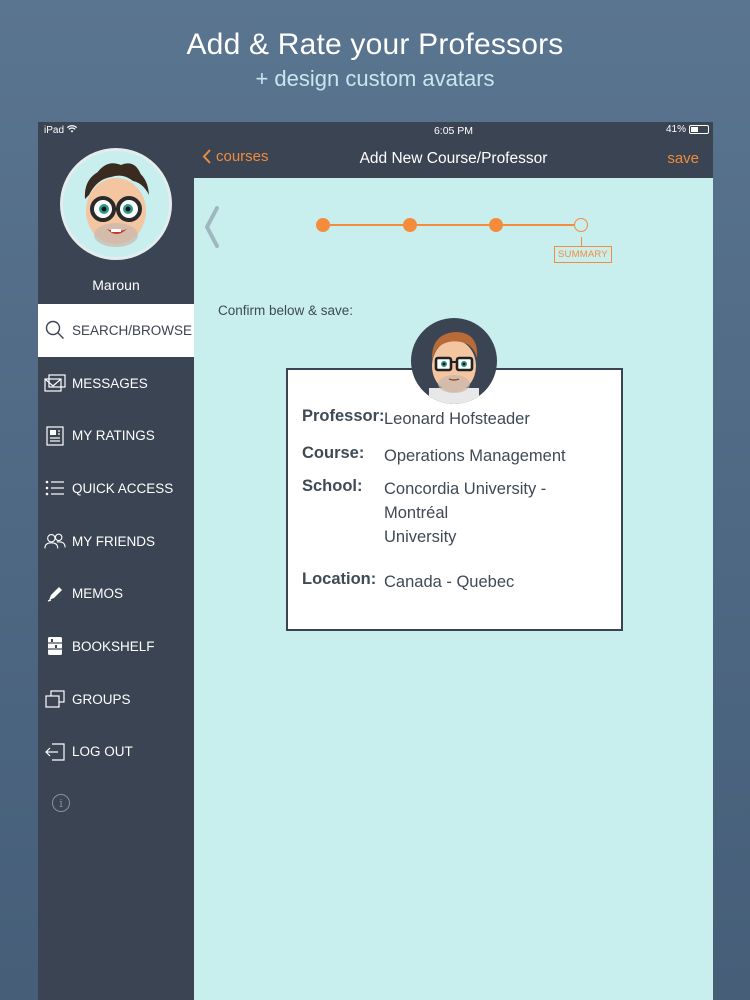  What do you see at coordinates (123, 488) in the screenshot?
I see `sidebar-item-label: QUICK ACCESS` at bounding box center [123, 488].